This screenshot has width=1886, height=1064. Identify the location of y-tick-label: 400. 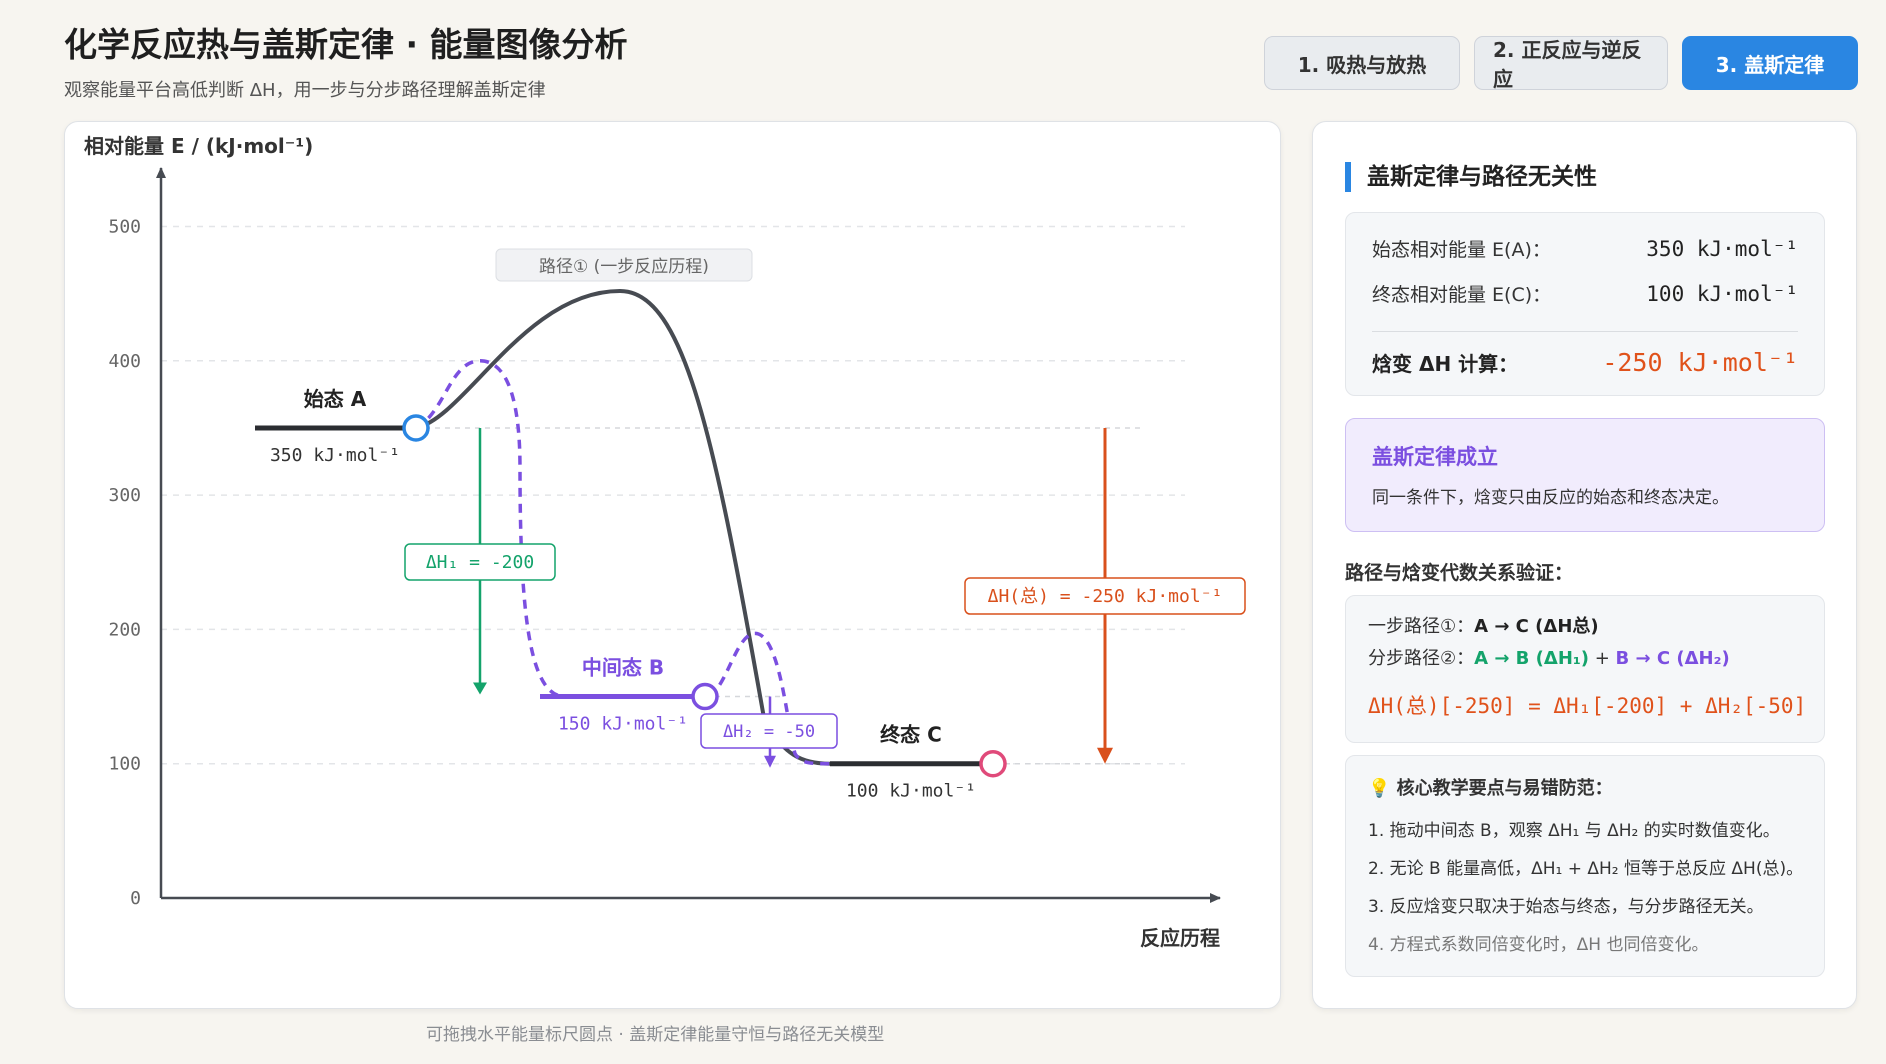
(124, 361).